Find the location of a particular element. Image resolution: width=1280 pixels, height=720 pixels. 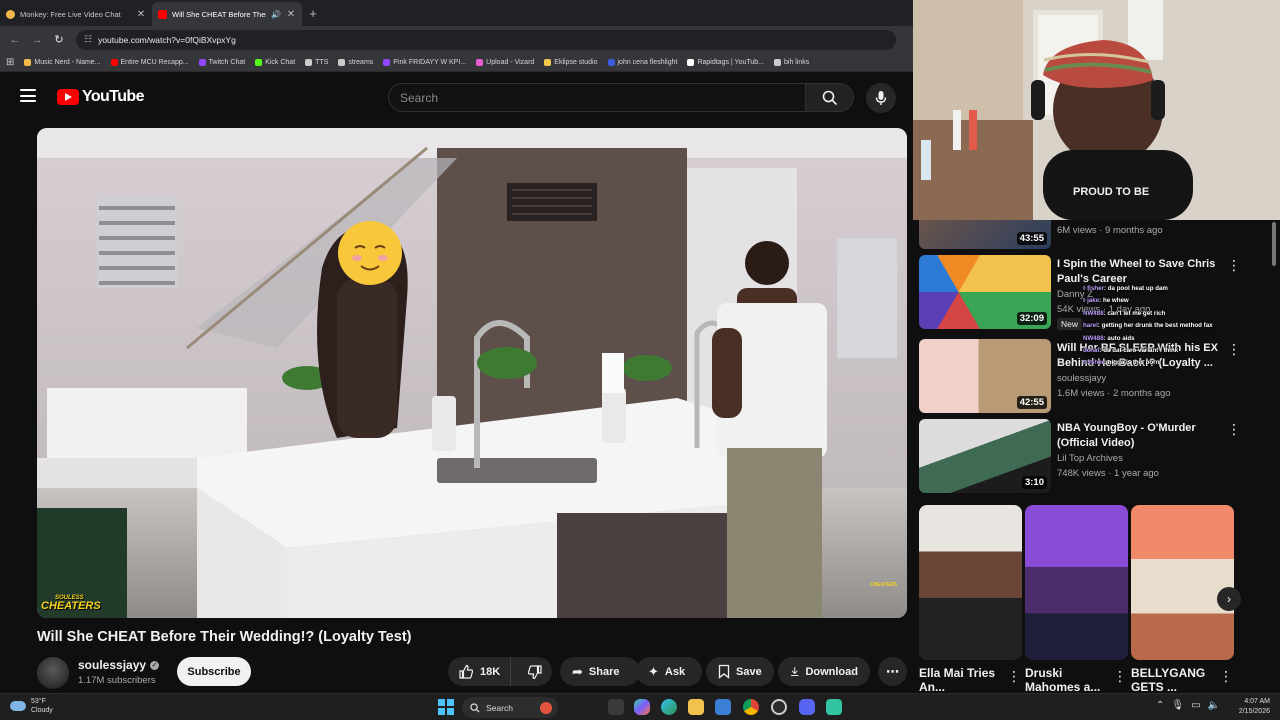

windows-start-icon is located at coordinates (446, 707).